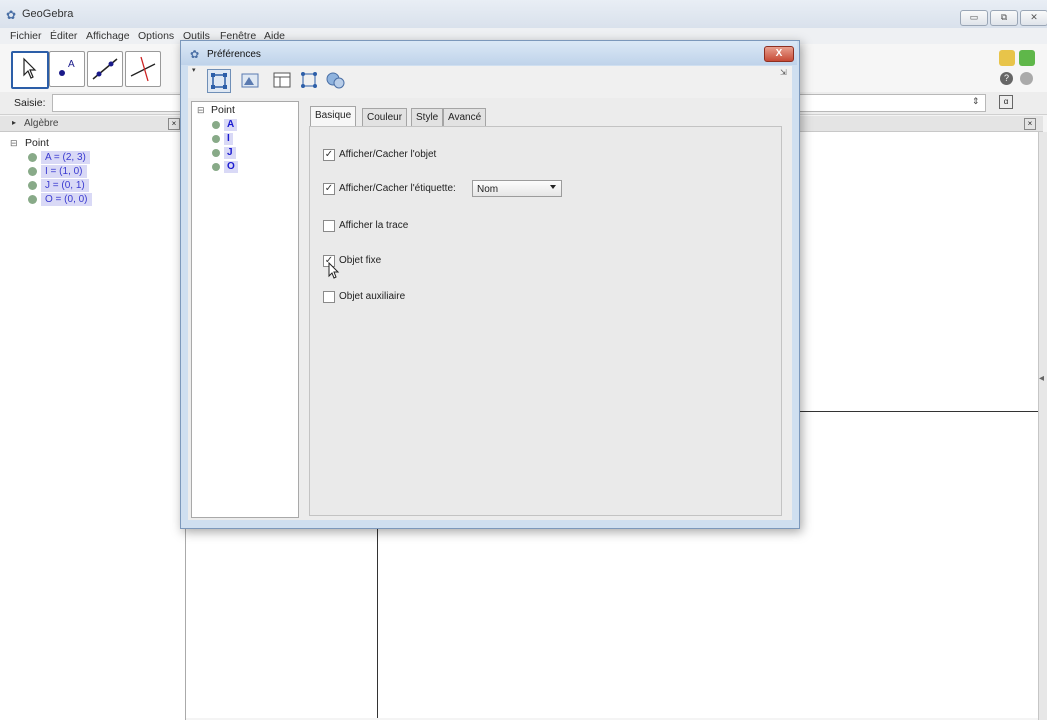 The width and height of the screenshot is (1047, 720). I want to click on show-object-label: Afficher/Cacher l'objet, so click(388, 154).